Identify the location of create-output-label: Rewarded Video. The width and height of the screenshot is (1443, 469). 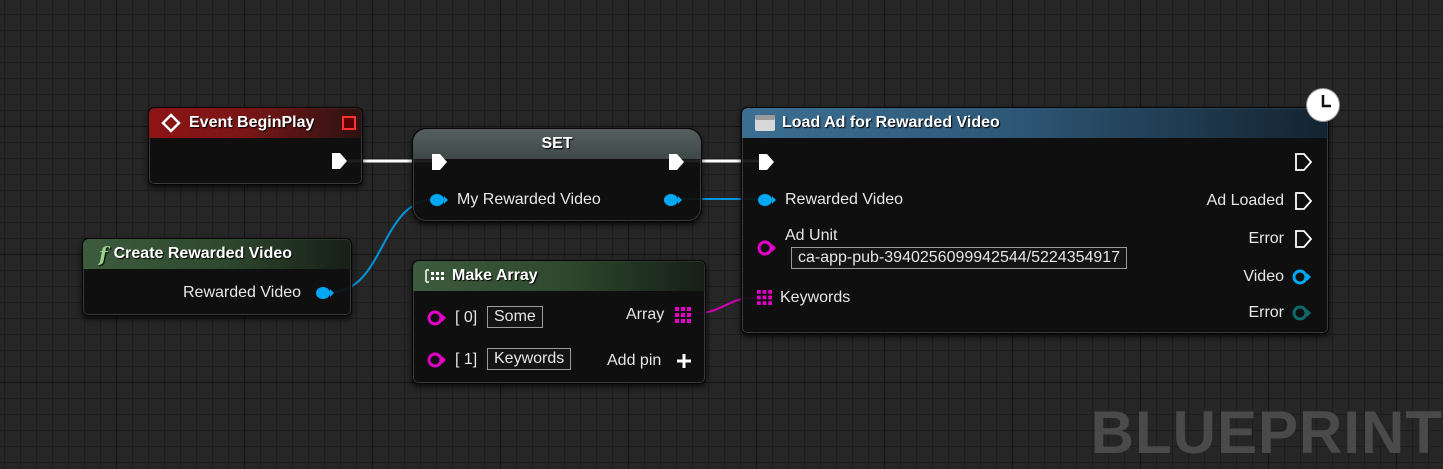
(242, 292).